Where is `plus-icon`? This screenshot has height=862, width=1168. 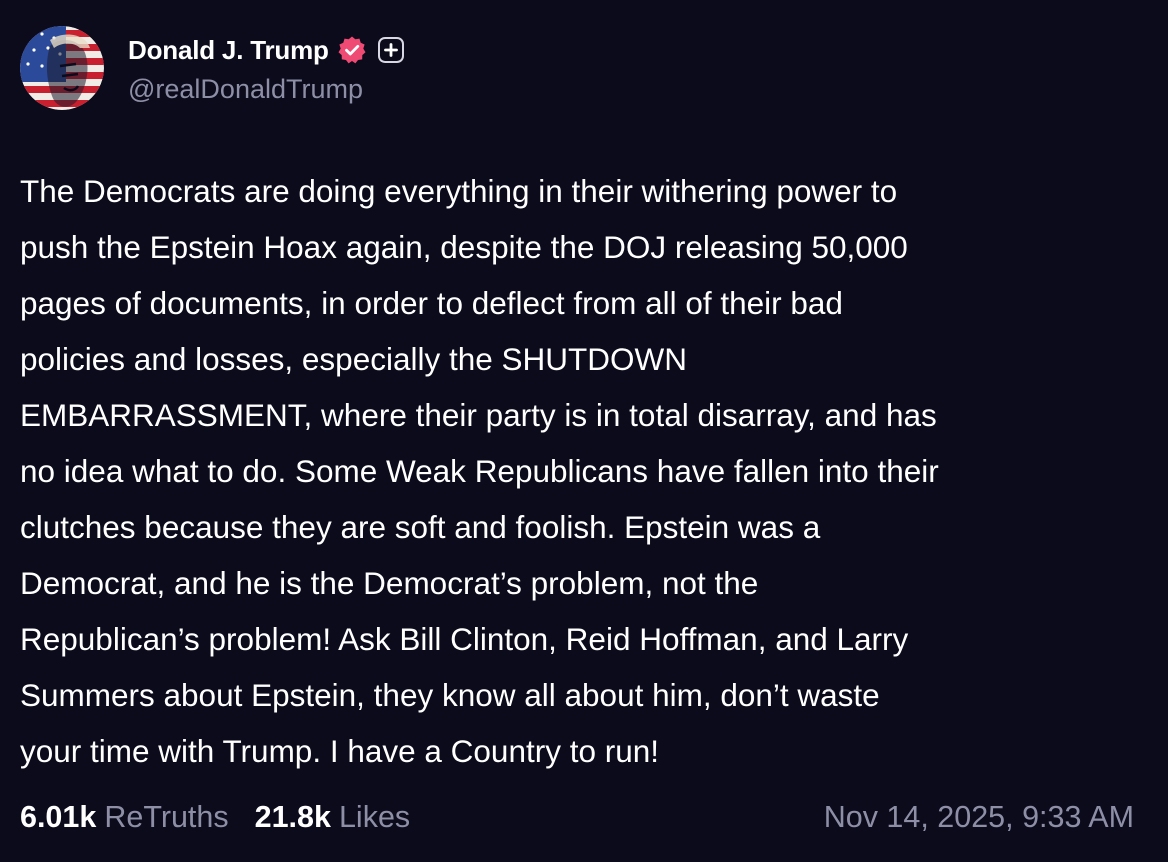
plus-icon is located at coordinates (391, 50).